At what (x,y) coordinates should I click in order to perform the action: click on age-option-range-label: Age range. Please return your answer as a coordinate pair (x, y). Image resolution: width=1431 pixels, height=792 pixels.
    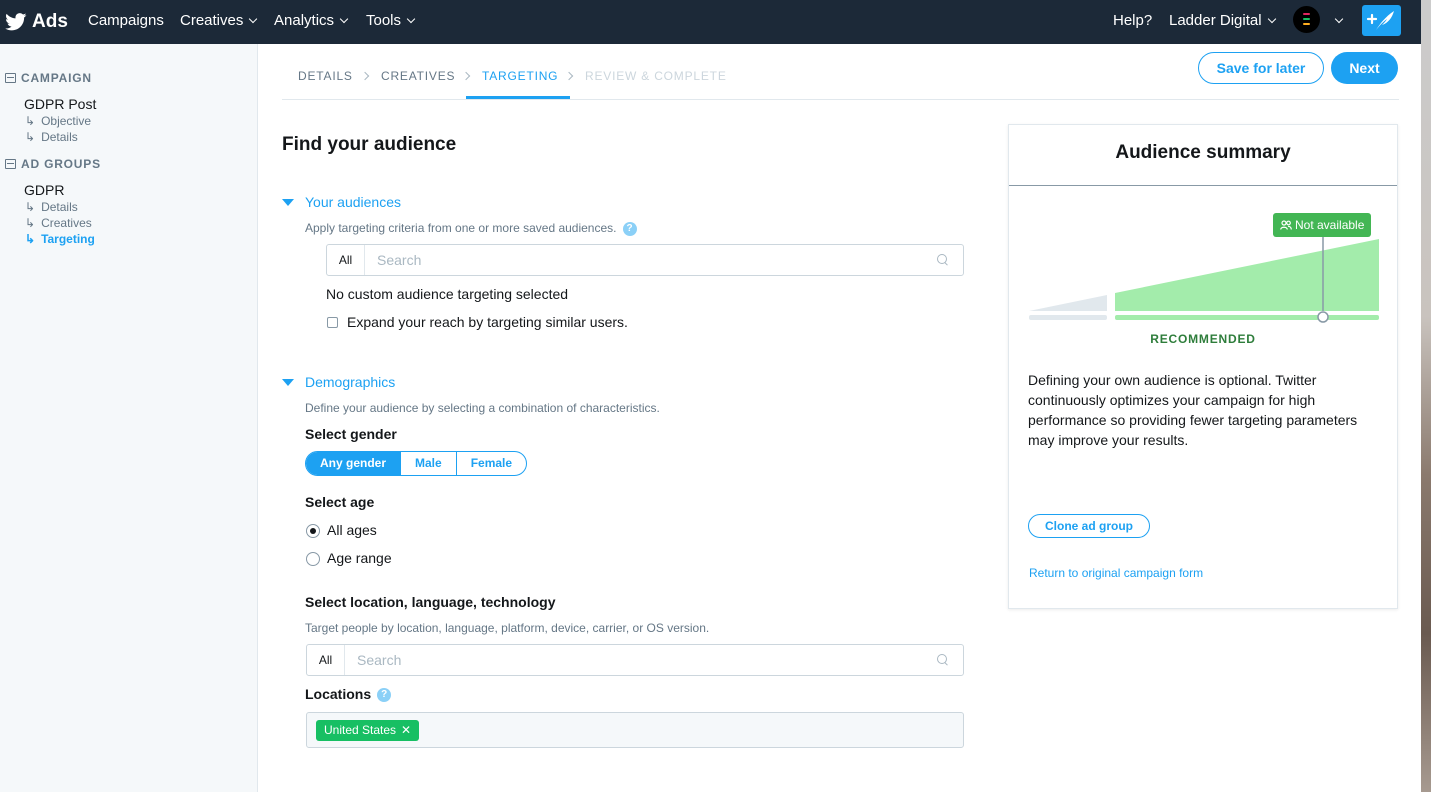
    Looking at the image, I should click on (359, 558).